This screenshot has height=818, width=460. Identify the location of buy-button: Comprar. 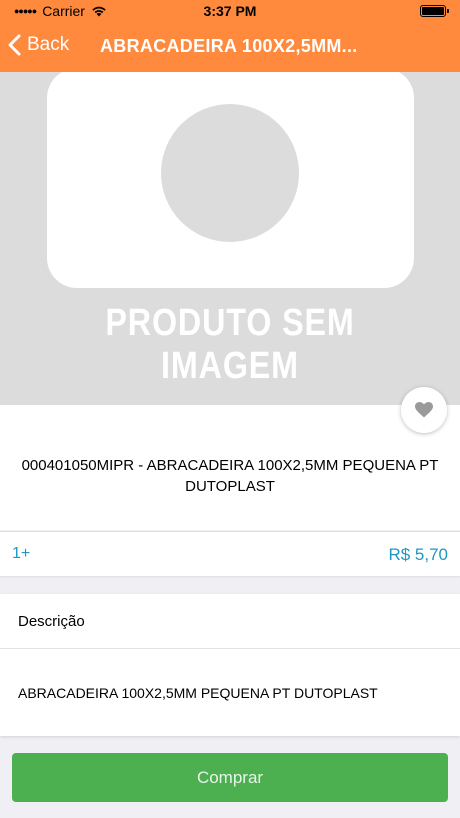
(230, 777).